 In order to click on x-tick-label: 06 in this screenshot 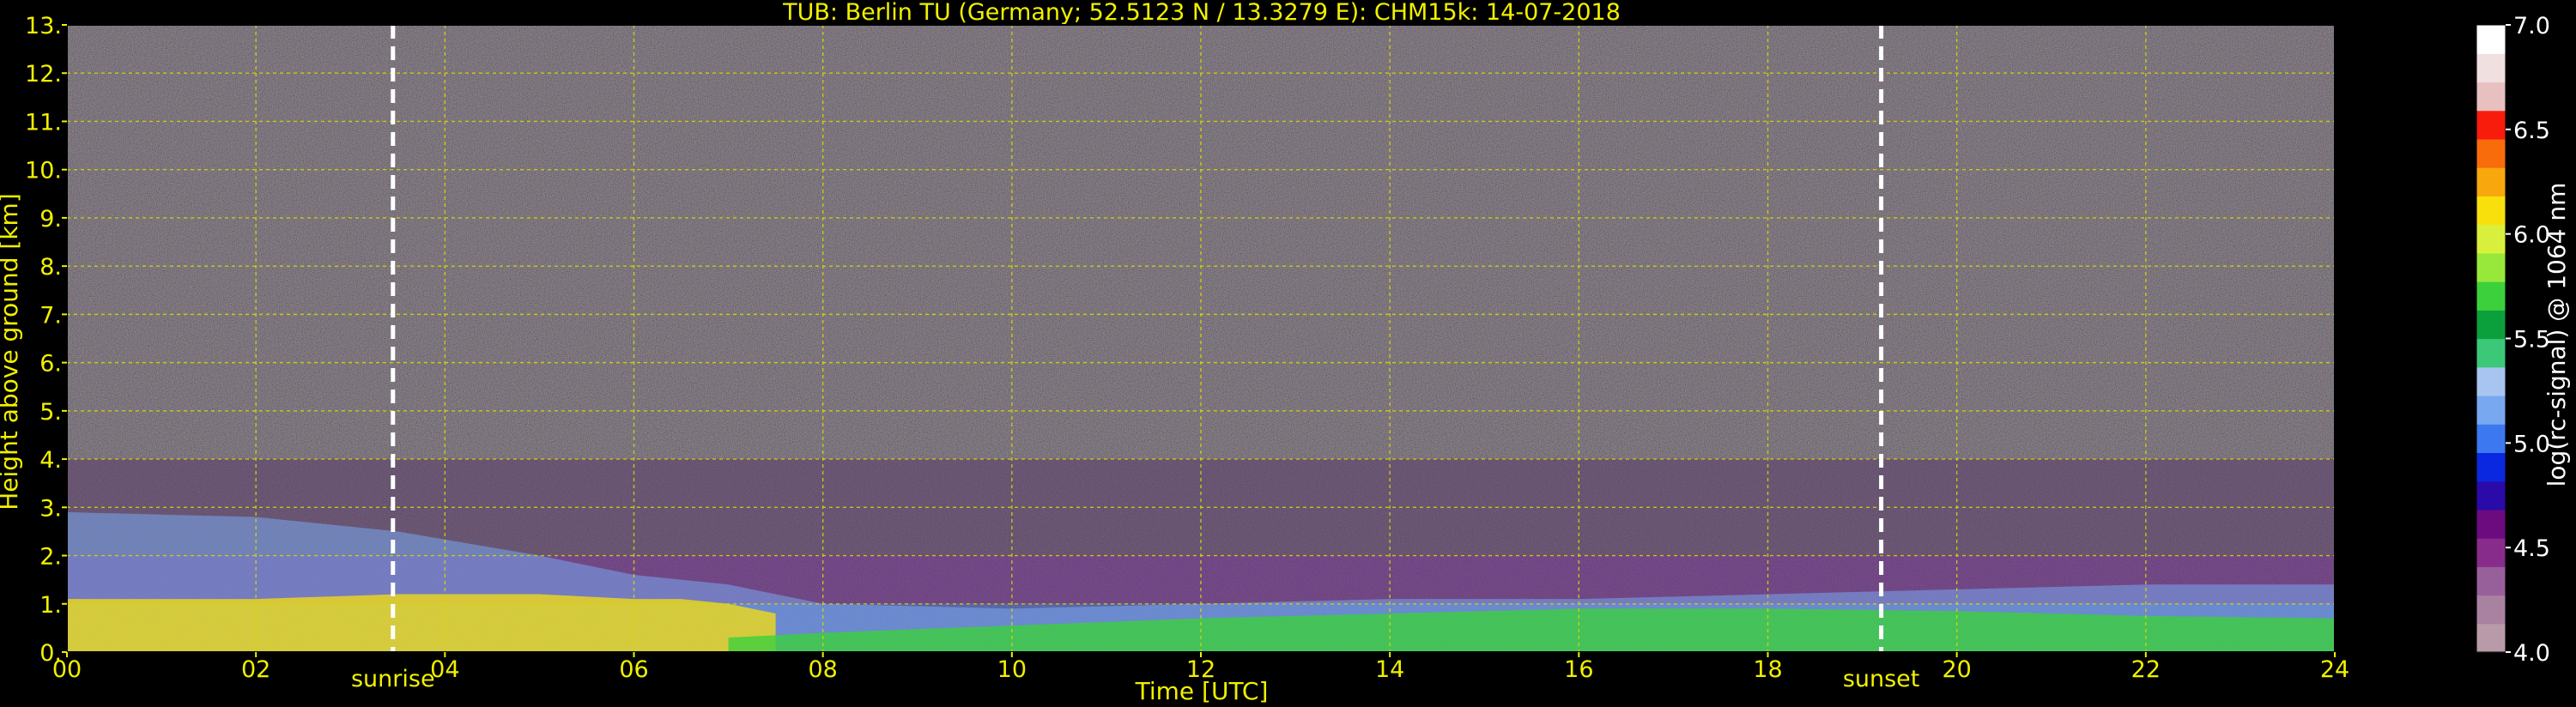, I will do `click(633, 670)`.